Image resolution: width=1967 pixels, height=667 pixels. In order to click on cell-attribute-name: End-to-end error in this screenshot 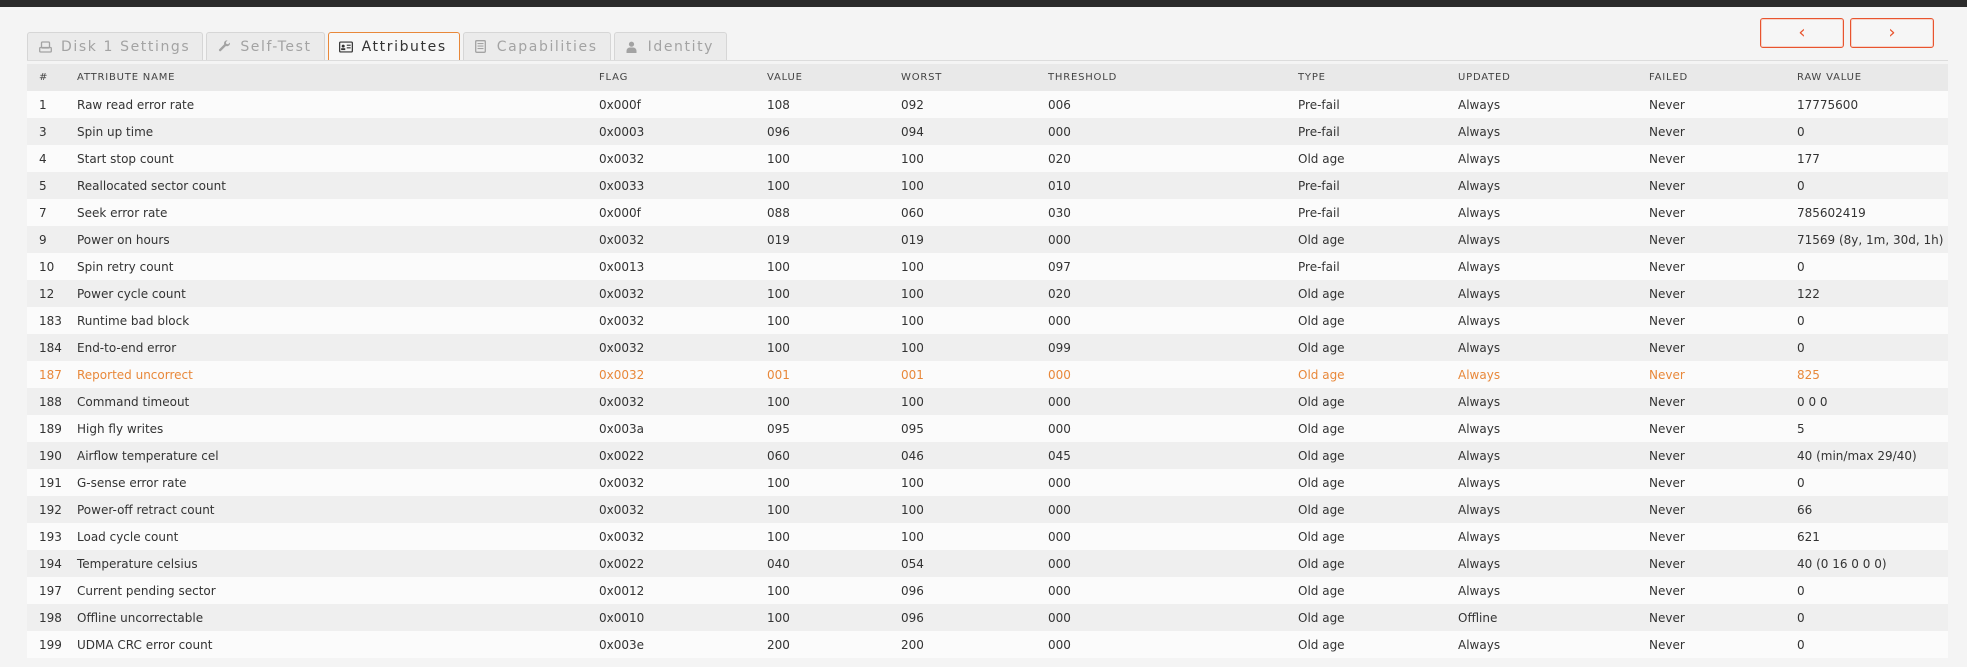, I will do `click(326, 347)`.